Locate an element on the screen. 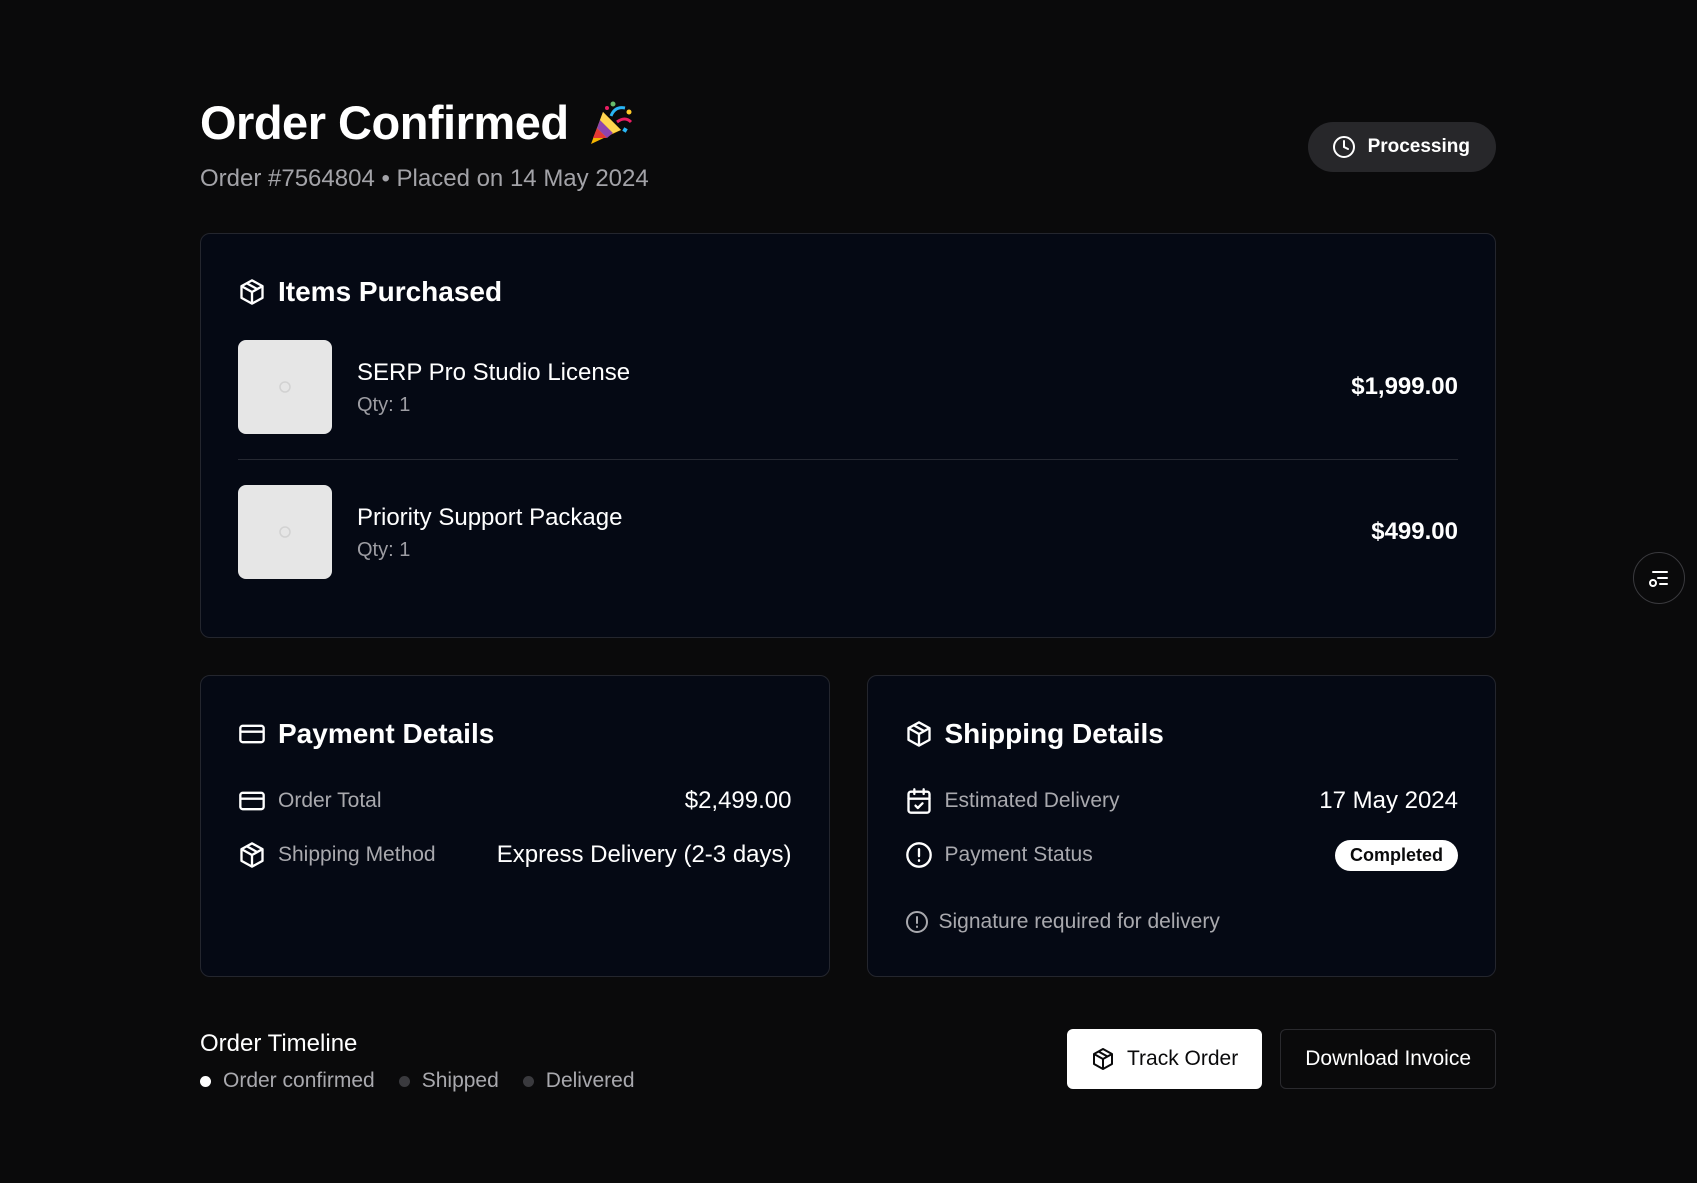 The width and height of the screenshot is (1697, 1183). shipping-card-title: Shipping Details is located at coordinates (1182, 734).